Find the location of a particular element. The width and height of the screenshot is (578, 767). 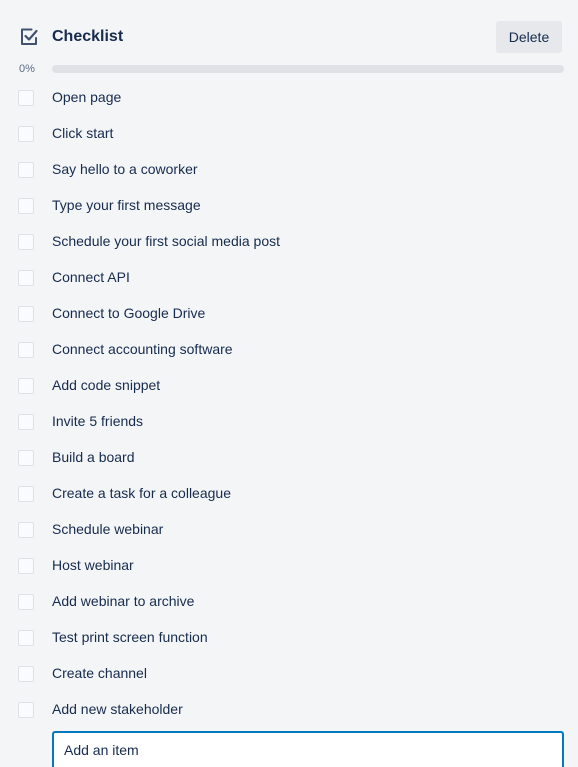

checklist-item: Connect to Google Drive is located at coordinates (289, 314).